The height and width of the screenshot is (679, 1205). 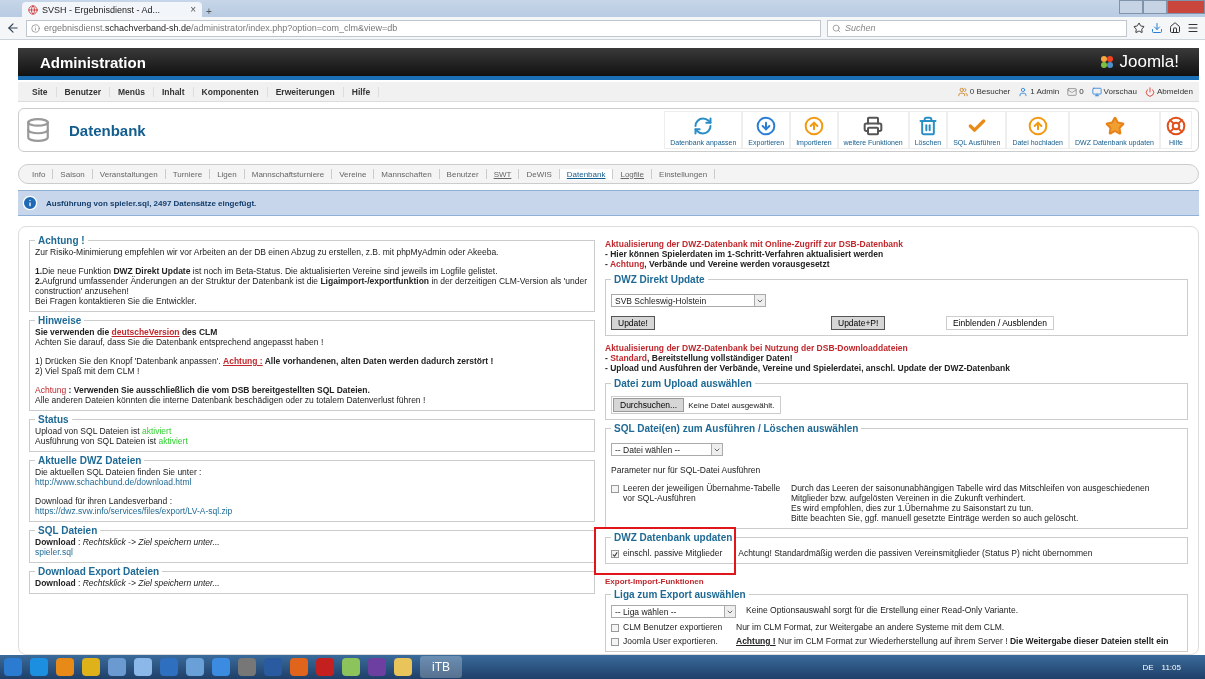 I want to click on checkbox-option: einschl. passive Mitglieder, so click(x=667, y=553).